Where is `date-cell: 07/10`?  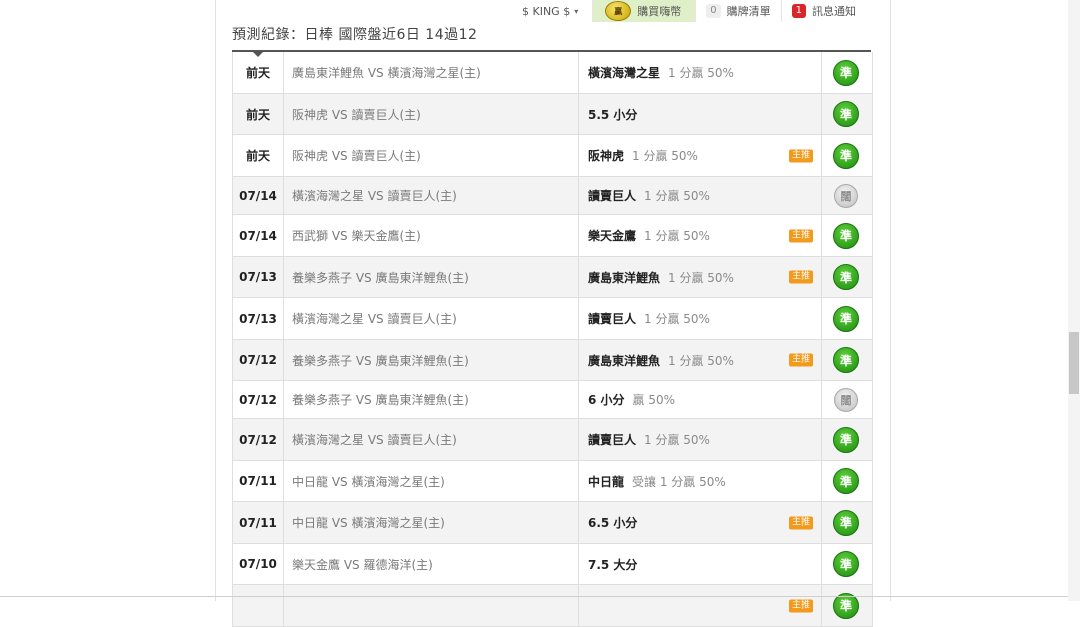
date-cell: 07/10 is located at coordinates (258, 564).